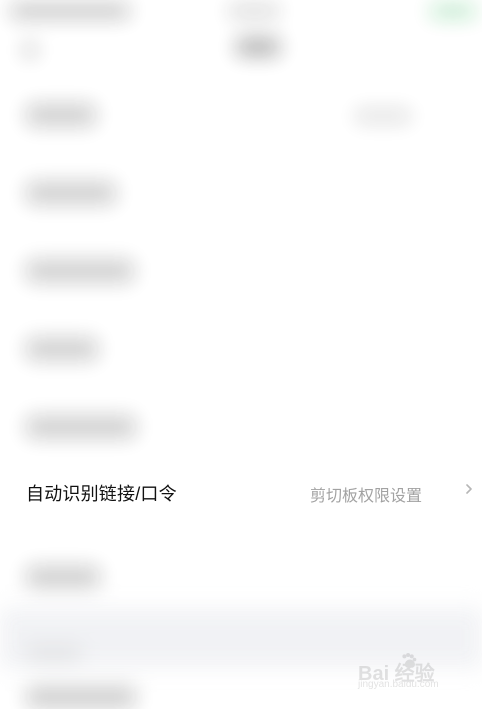 Image resolution: width=482 pixels, height=709 pixels. What do you see at coordinates (396, 674) in the screenshot?
I see `watermark-brand: Bai 经验` at bounding box center [396, 674].